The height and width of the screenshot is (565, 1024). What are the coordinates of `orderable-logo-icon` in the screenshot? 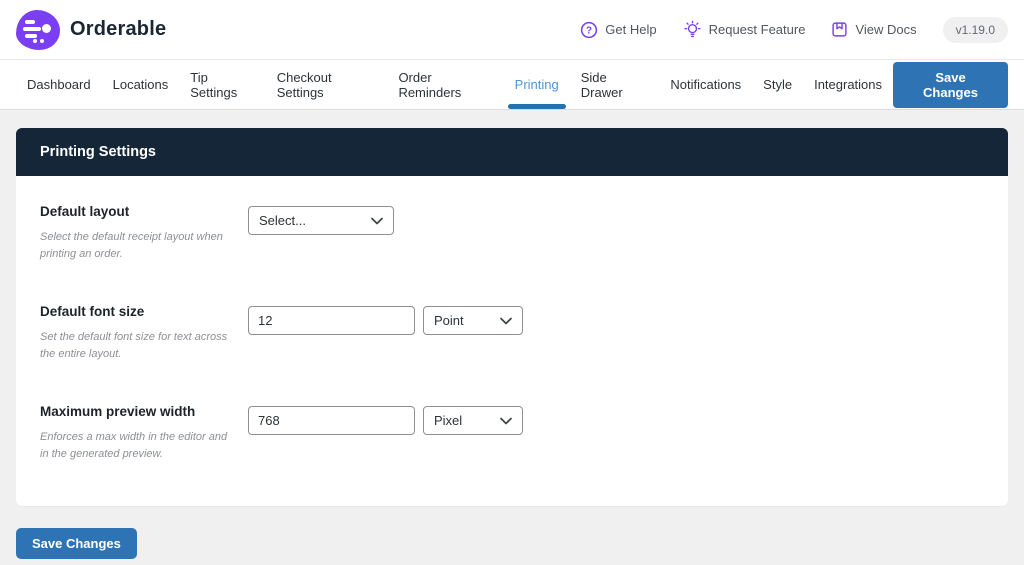 It's located at (38, 29).